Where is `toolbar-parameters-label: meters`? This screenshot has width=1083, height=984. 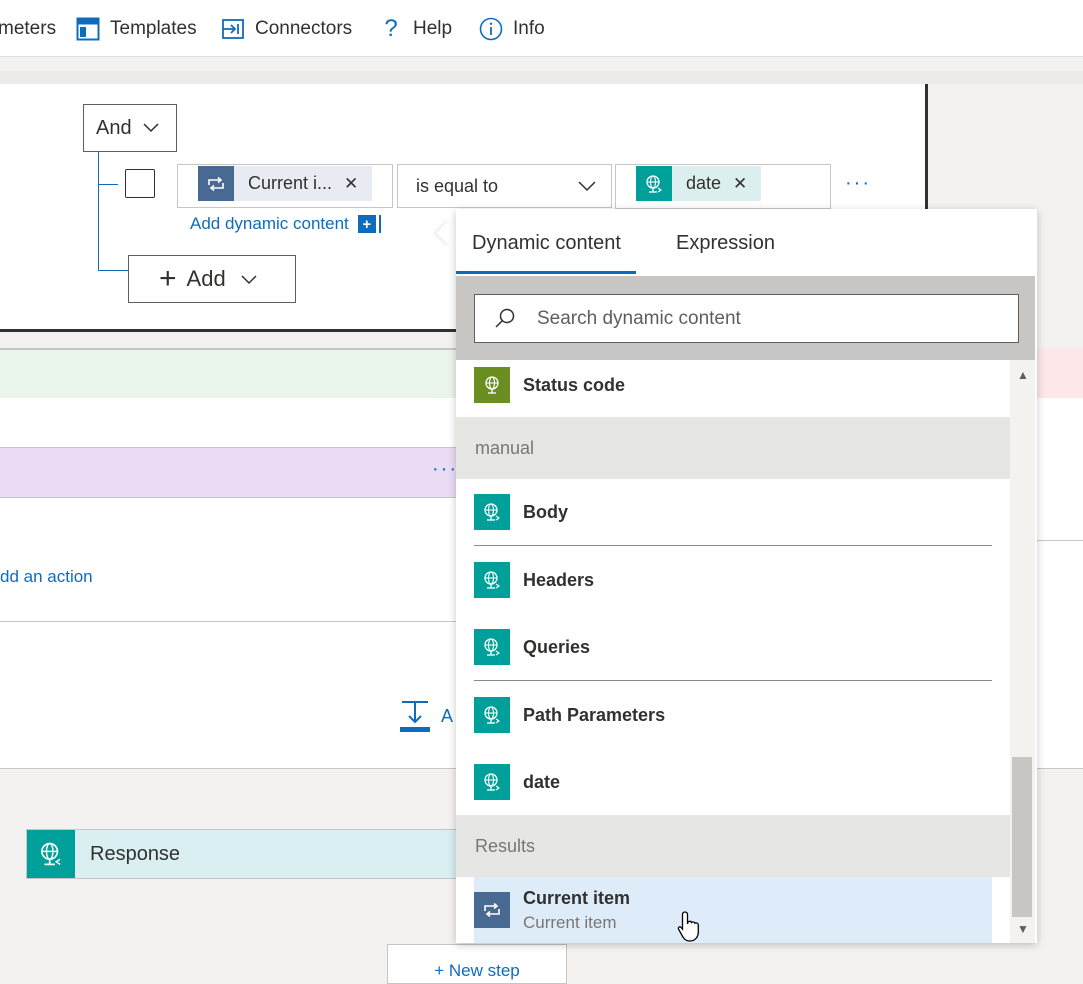 toolbar-parameters-label: meters is located at coordinates (28, 28).